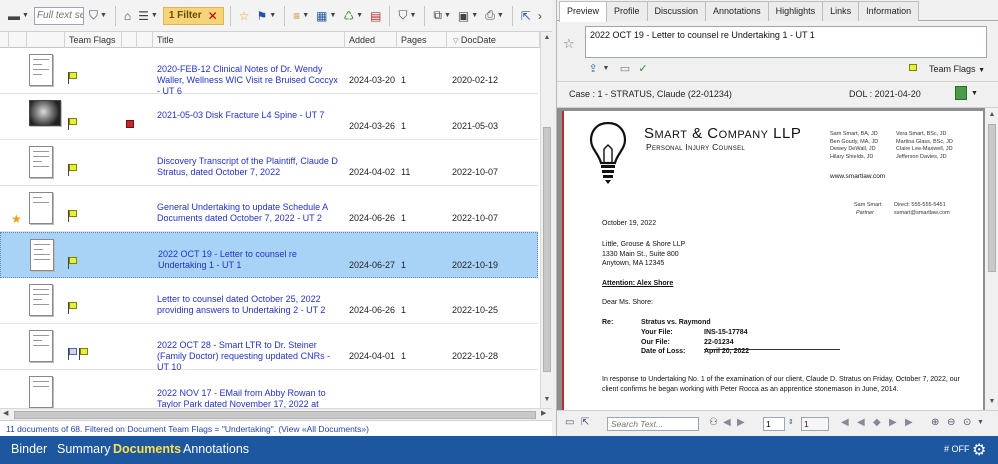  Describe the element at coordinates (676, 11) in the screenshot. I see `tab-discussion: Discussion` at that location.